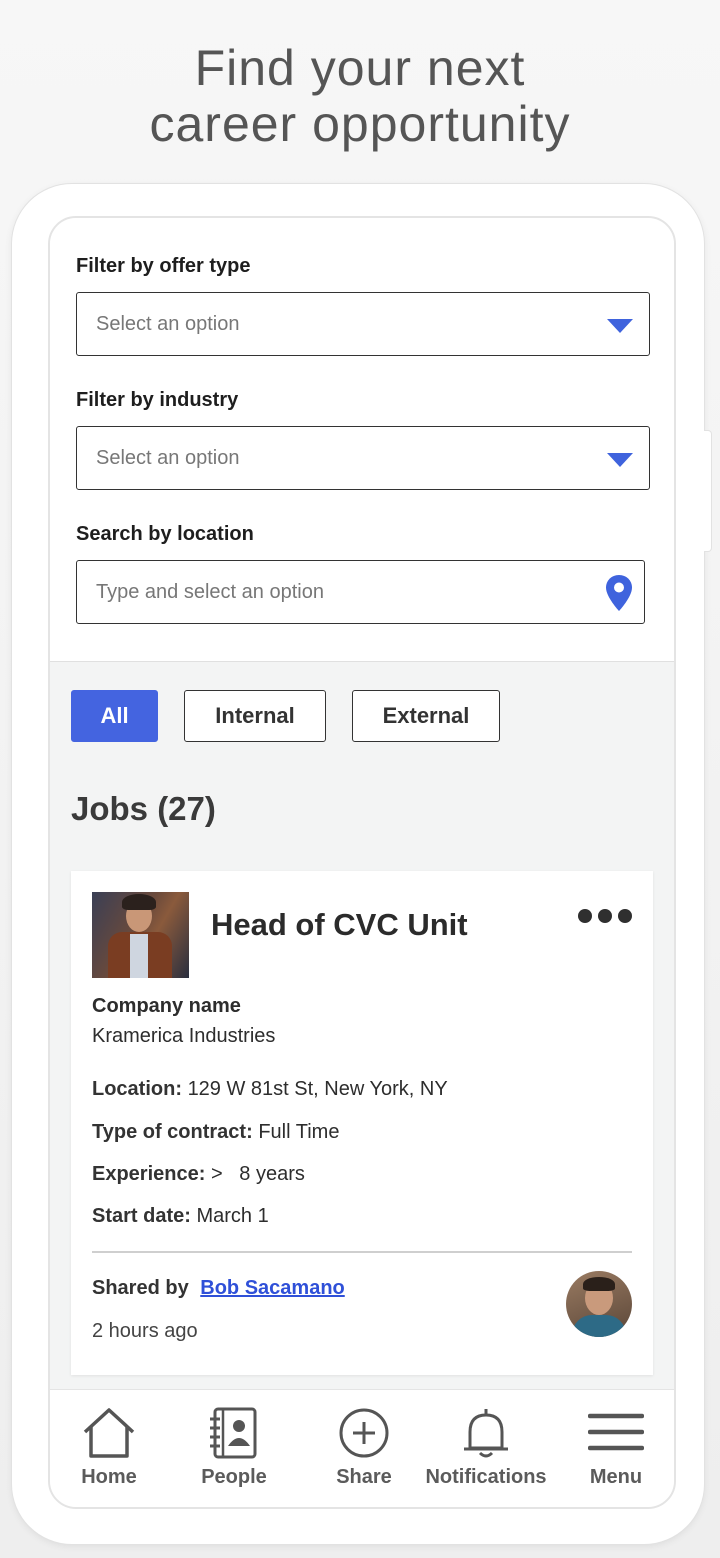 This screenshot has width=720, height=1558. What do you see at coordinates (339, 925) in the screenshot?
I see `job-title: Head of CVC Unit` at bounding box center [339, 925].